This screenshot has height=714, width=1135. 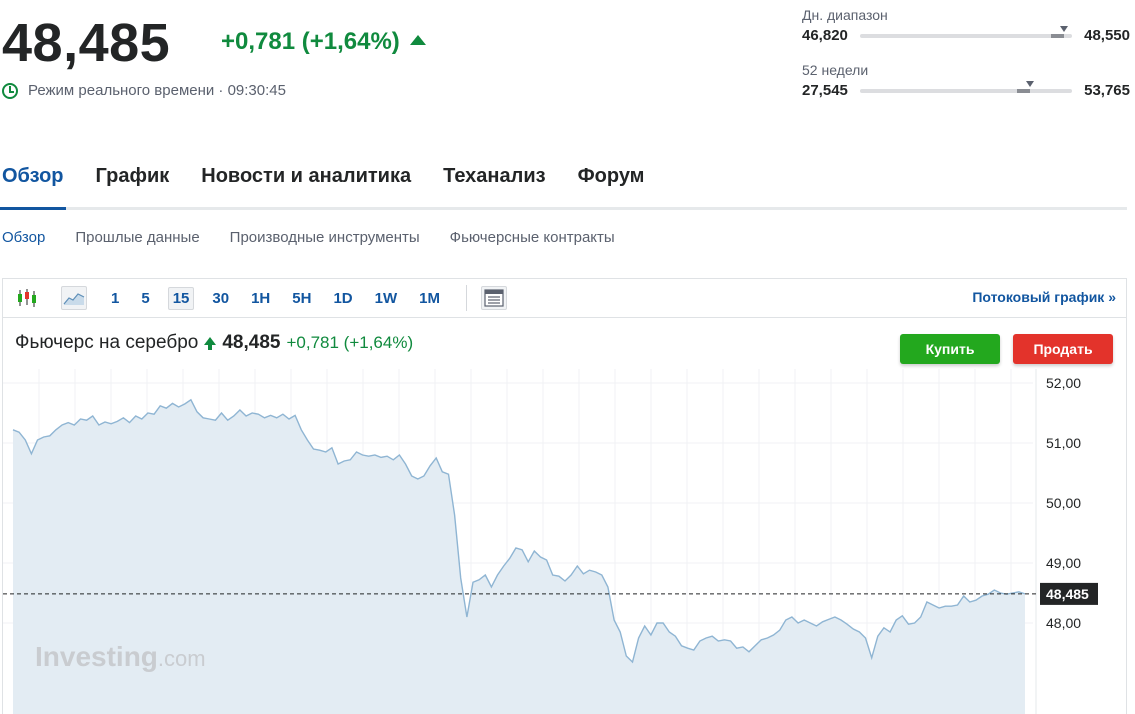 What do you see at coordinates (966, 31) in the screenshot?
I see `daily-range-bar` at bounding box center [966, 31].